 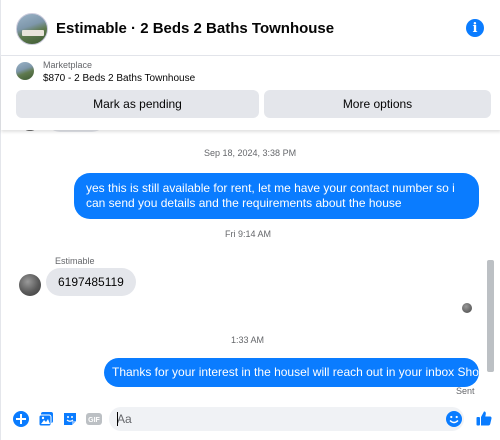 I want to click on incoming-message-bubble: 6197485119, so click(x=91, y=282).